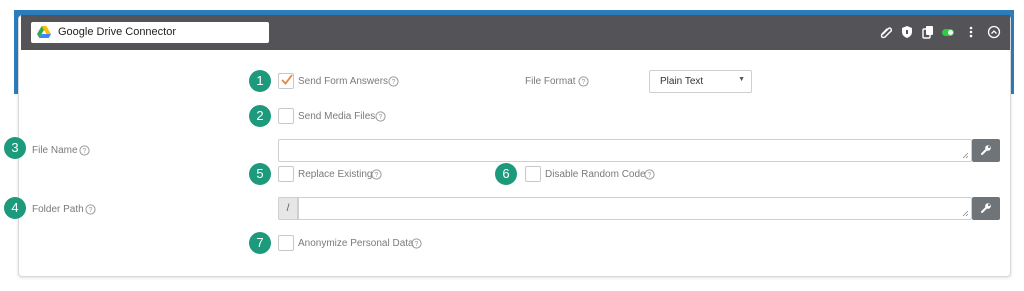 The width and height of the screenshot is (1024, 291). I want to click on replace-existing-label: Replace Existing, so click(335, 174).